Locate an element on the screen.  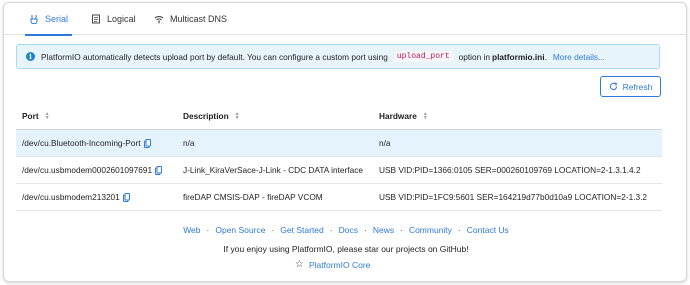
footer-link-open-source: Open Source is located at coordinates (240, 230).